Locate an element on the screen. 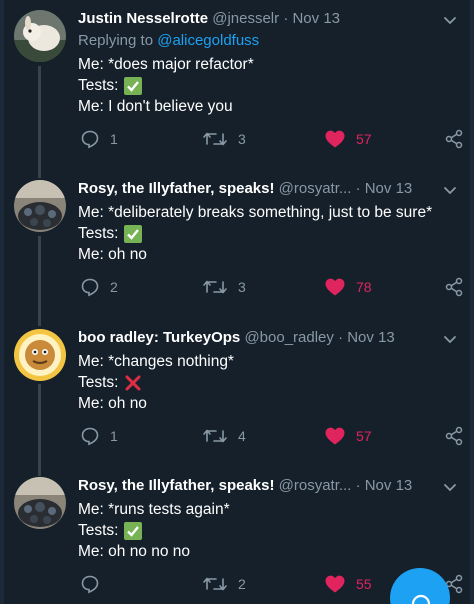 The width and height of the screenshot is (474, 604). tweet-header: Justin Nesselrotte @jnesselr · Nov 13 is located at coordinates (259, 19).